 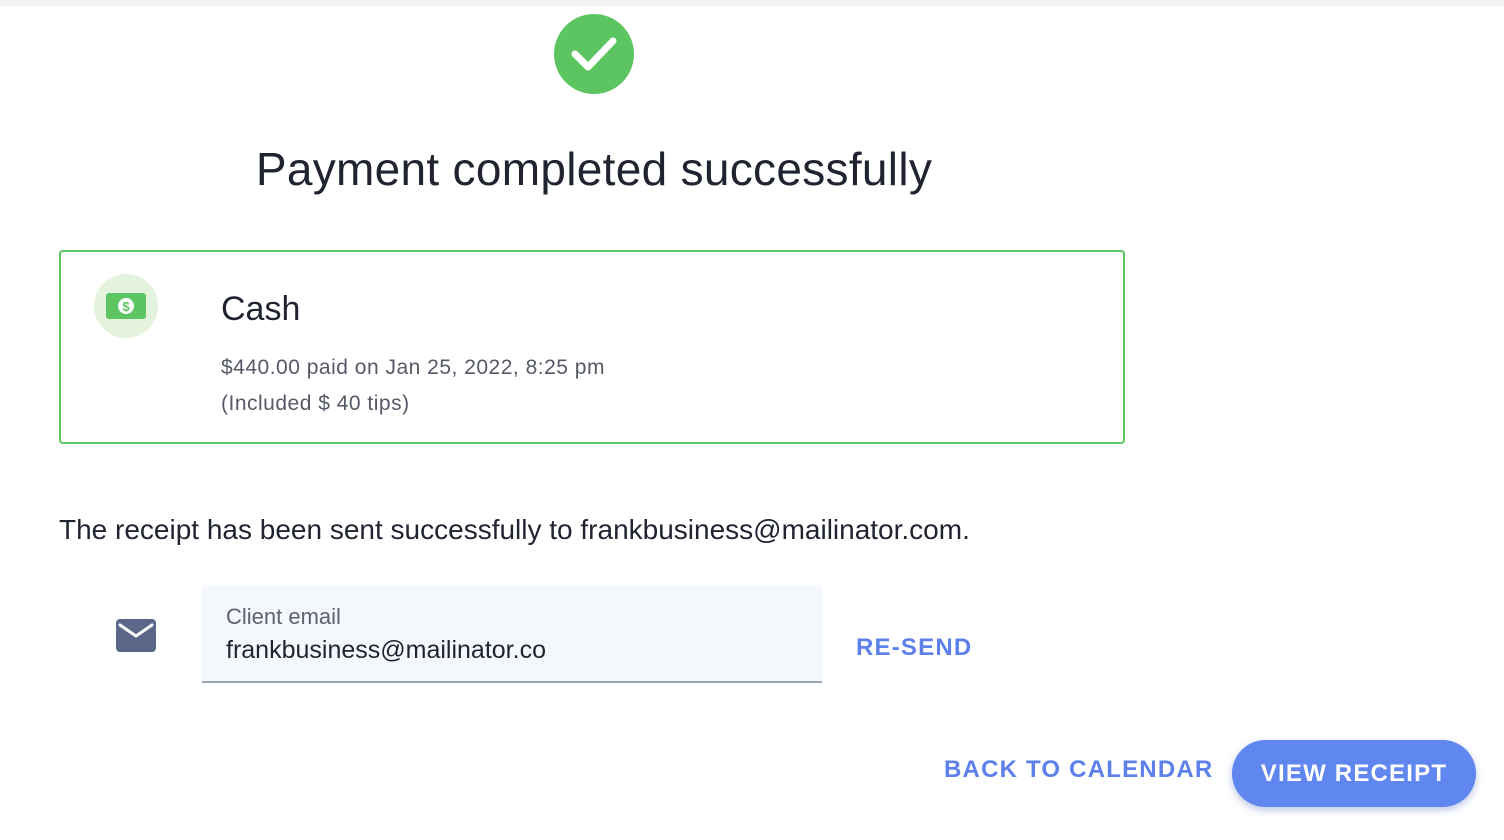 I want to click on client-email-label: Client email, so click(x=283, y=616).